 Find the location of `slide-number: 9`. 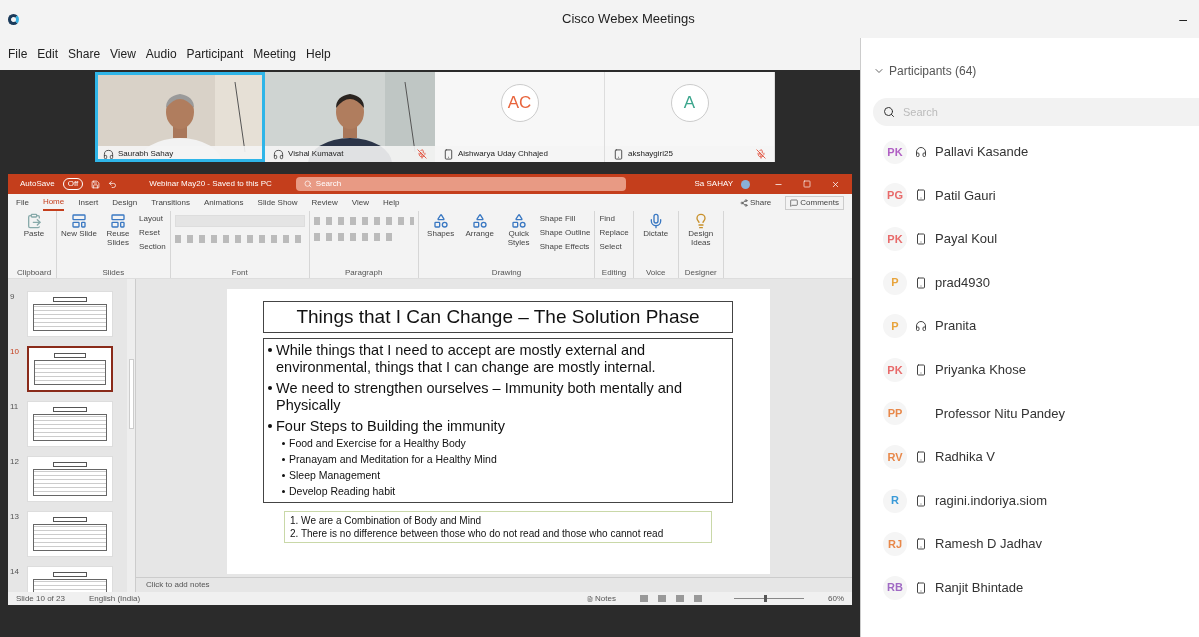

slide-number: 9 is located at coordinates (13, 297).